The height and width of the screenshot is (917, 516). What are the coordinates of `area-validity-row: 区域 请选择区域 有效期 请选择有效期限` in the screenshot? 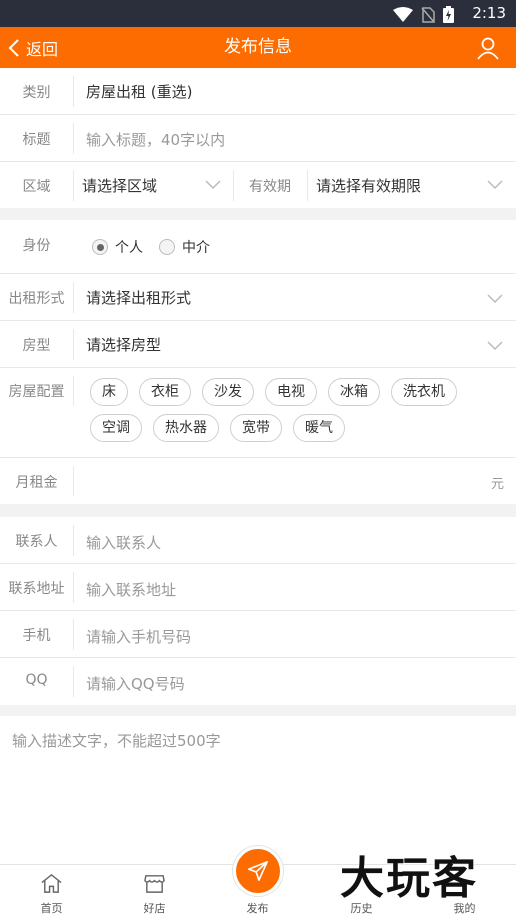 It's located at (258, 185).